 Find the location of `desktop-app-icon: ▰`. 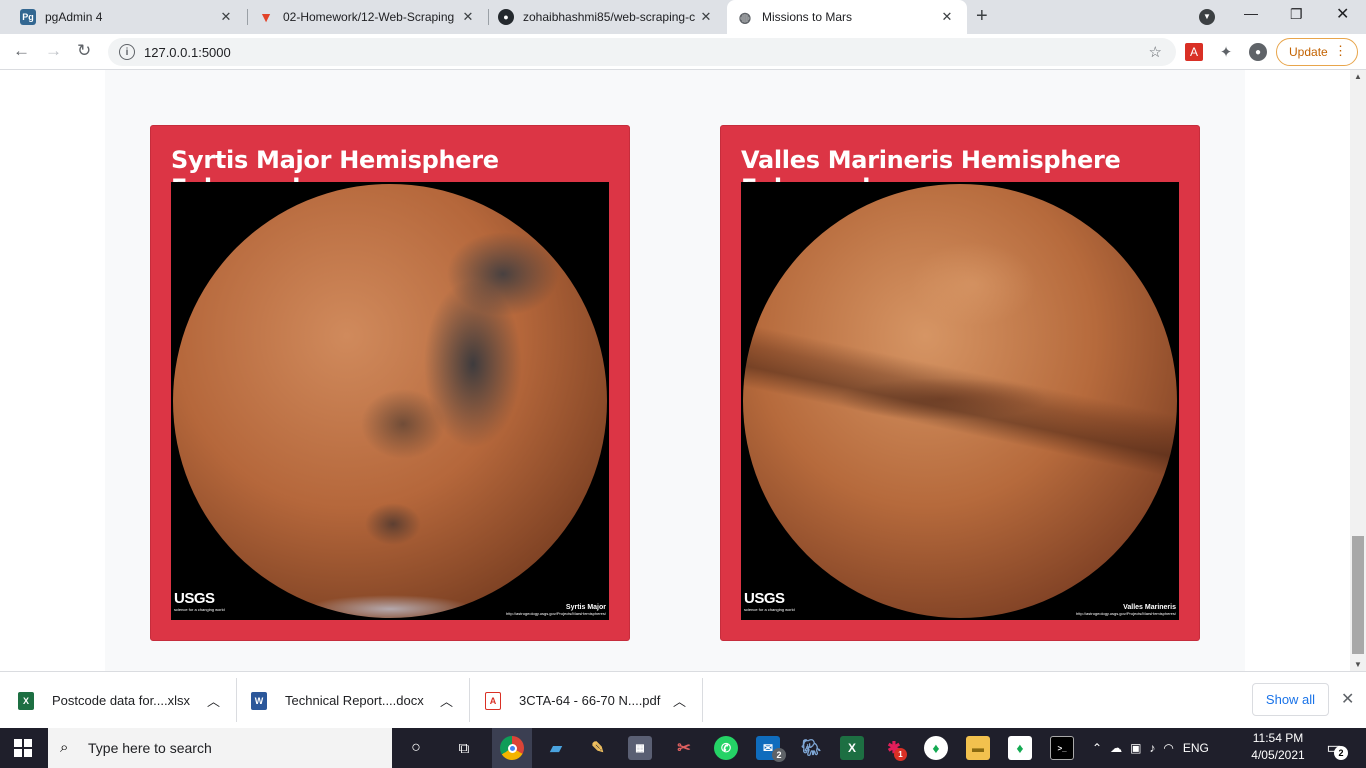

desktop-app-icon: ▰ is located at coordinates (556, 748).